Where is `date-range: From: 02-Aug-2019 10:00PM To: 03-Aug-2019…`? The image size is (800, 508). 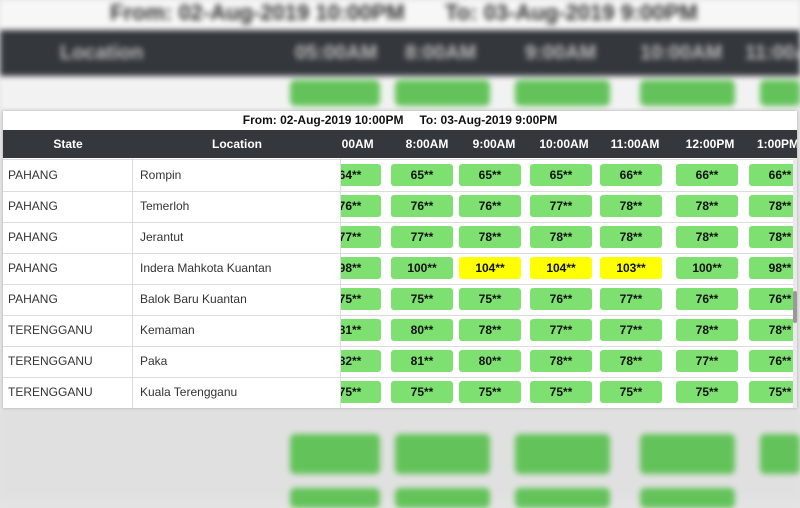 date-range: From: 02-Aug-2019 10:00PM To: 03-Aug-2019… is located at coordinates (400, 120).